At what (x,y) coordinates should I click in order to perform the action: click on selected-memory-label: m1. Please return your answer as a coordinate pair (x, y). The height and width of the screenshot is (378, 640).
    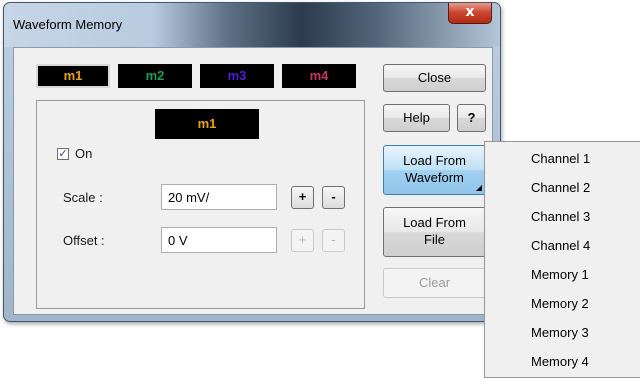
    Looking at the image, I should click on (207, 124).